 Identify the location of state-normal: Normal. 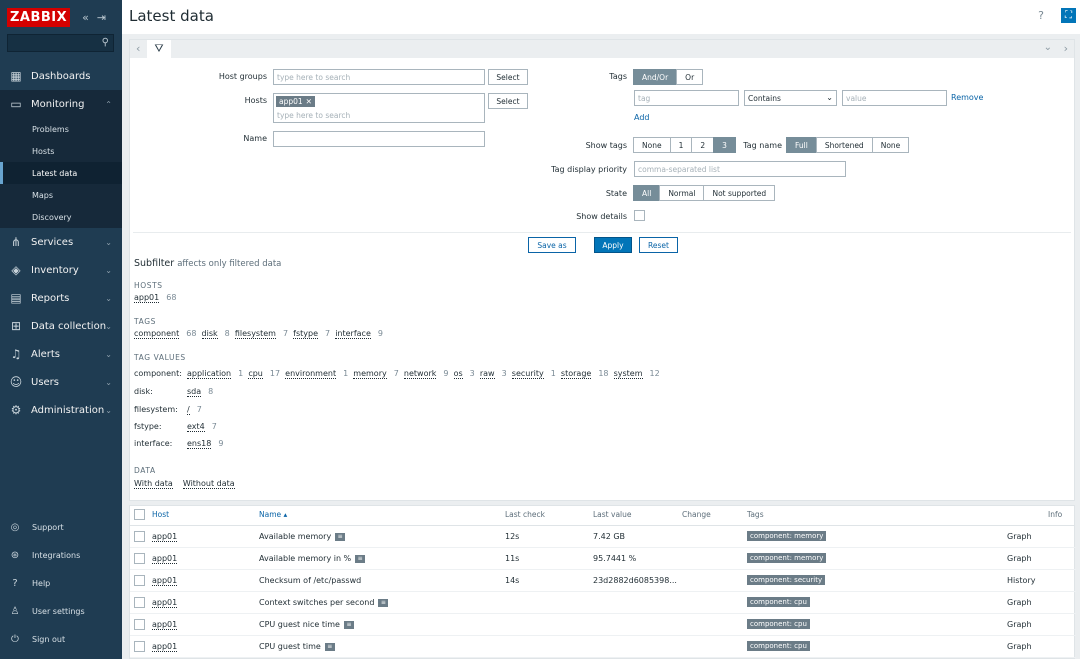
(682, 193).